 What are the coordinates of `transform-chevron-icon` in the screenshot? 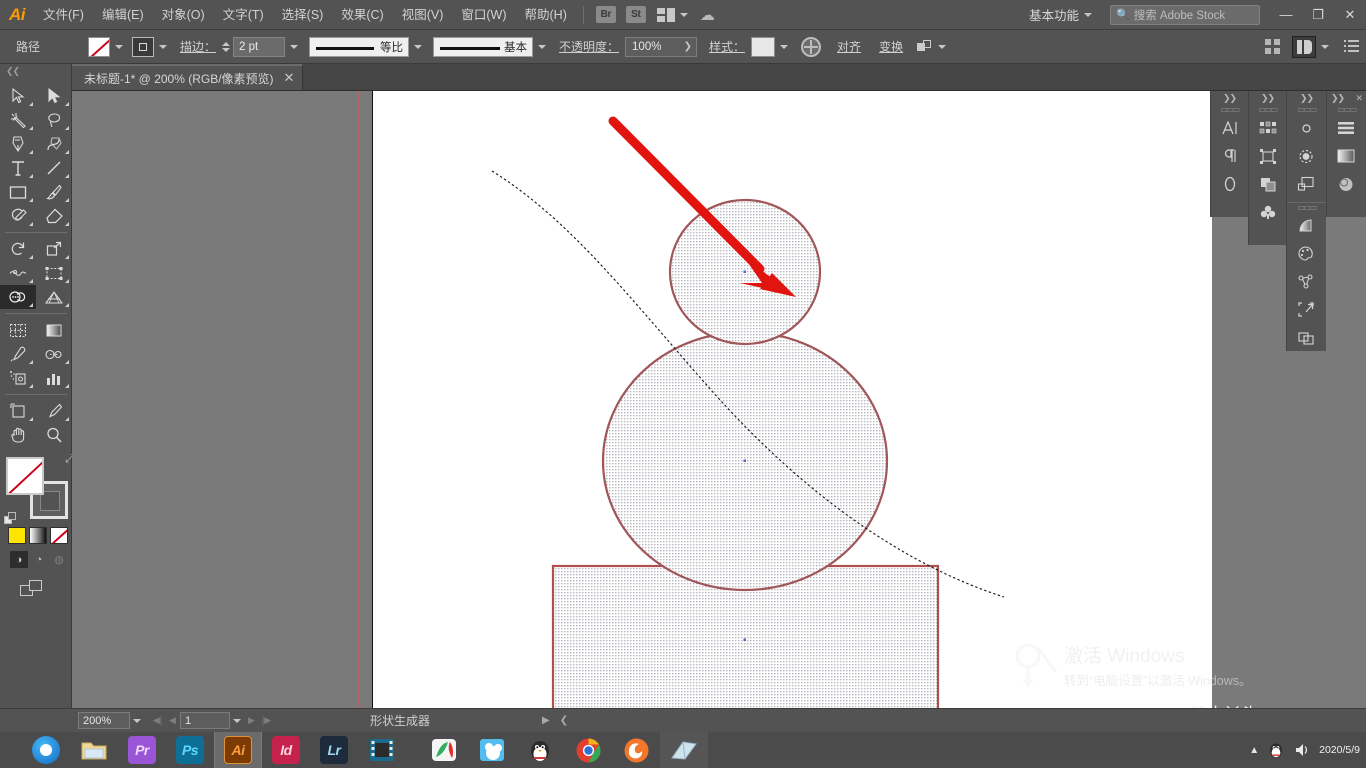 It's located at (941, 47).